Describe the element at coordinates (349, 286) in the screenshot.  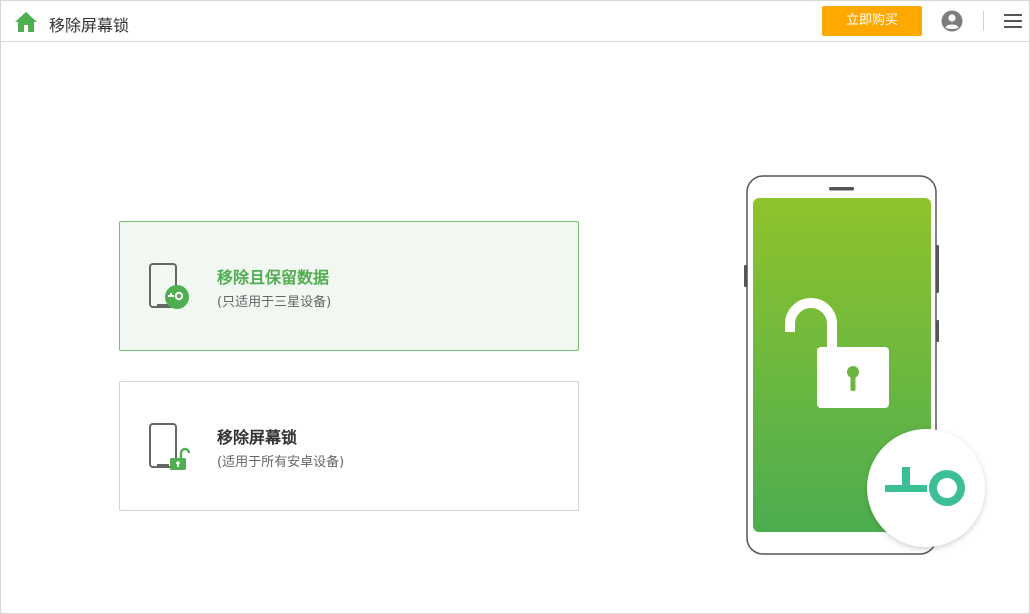
I see `option-remove-keep-data: 移除且保留数据 (只适用于三星设备)` at that location.